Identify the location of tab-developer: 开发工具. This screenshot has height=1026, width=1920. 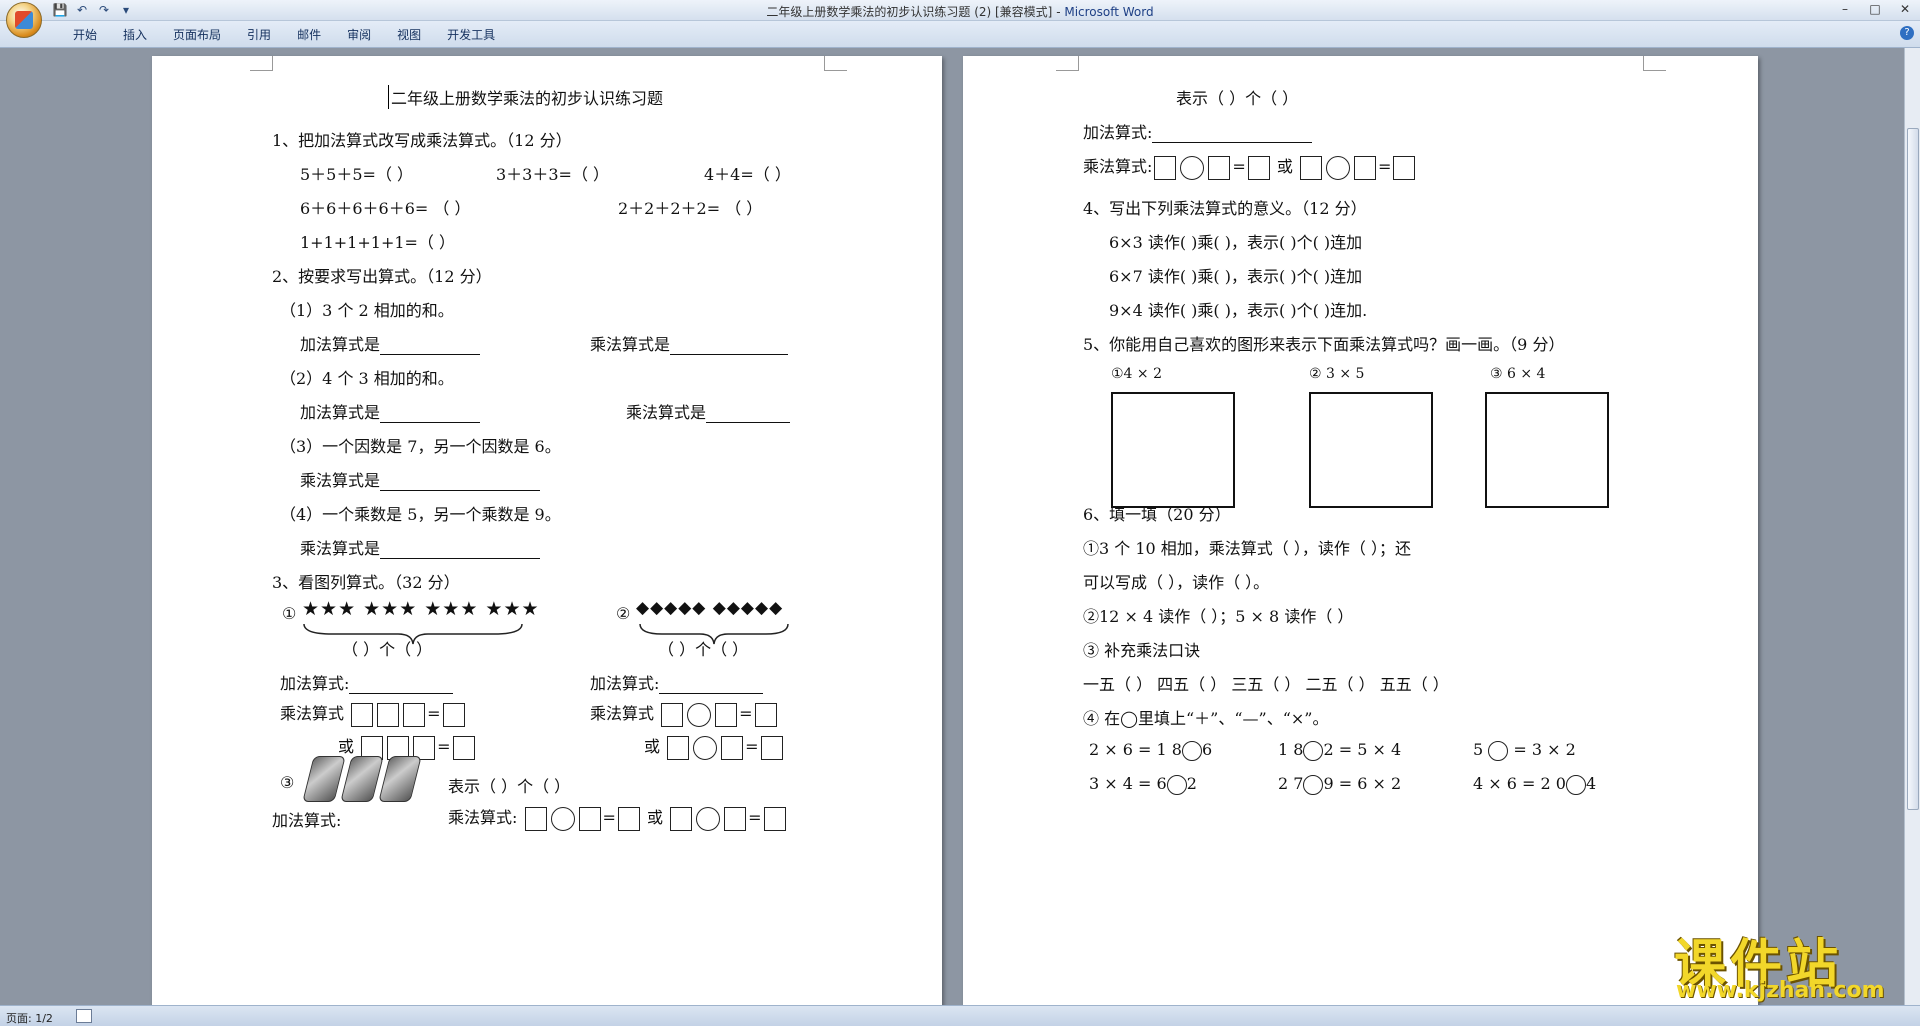
(471, 34).